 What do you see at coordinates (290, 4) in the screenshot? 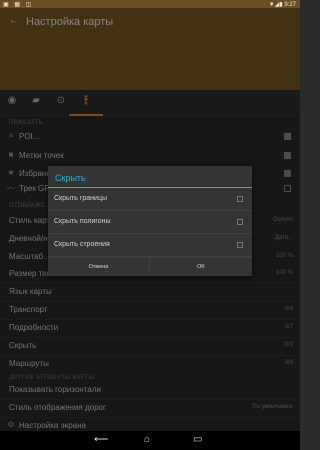
I see `clock: 9:27` at bounding box center [290, 4].